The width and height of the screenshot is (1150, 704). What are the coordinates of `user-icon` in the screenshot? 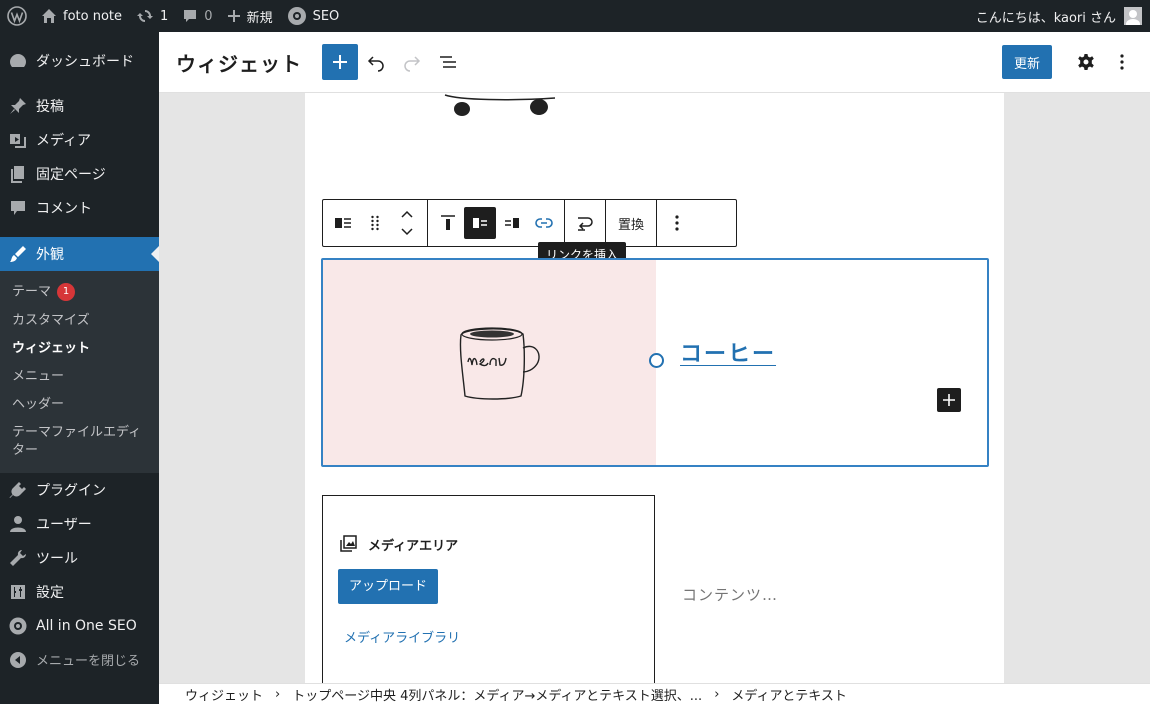 It's located at (18, 523).